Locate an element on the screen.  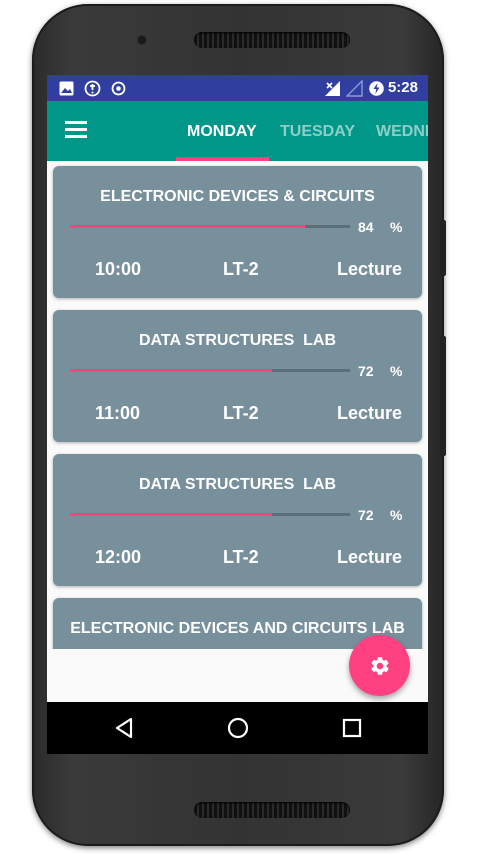
settings-icon is located at coordinates (380, 666).